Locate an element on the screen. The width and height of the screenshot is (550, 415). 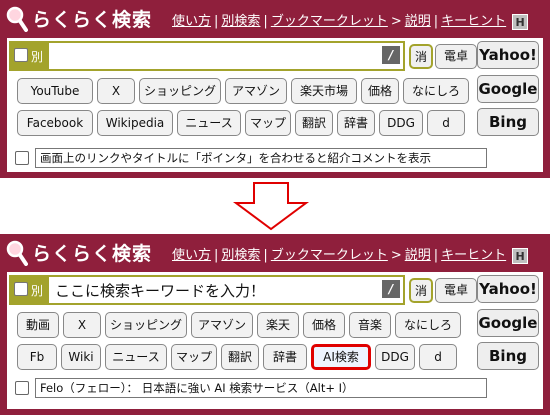
wikipedia-button: Wikipedia is located at coordinates (135, 123).